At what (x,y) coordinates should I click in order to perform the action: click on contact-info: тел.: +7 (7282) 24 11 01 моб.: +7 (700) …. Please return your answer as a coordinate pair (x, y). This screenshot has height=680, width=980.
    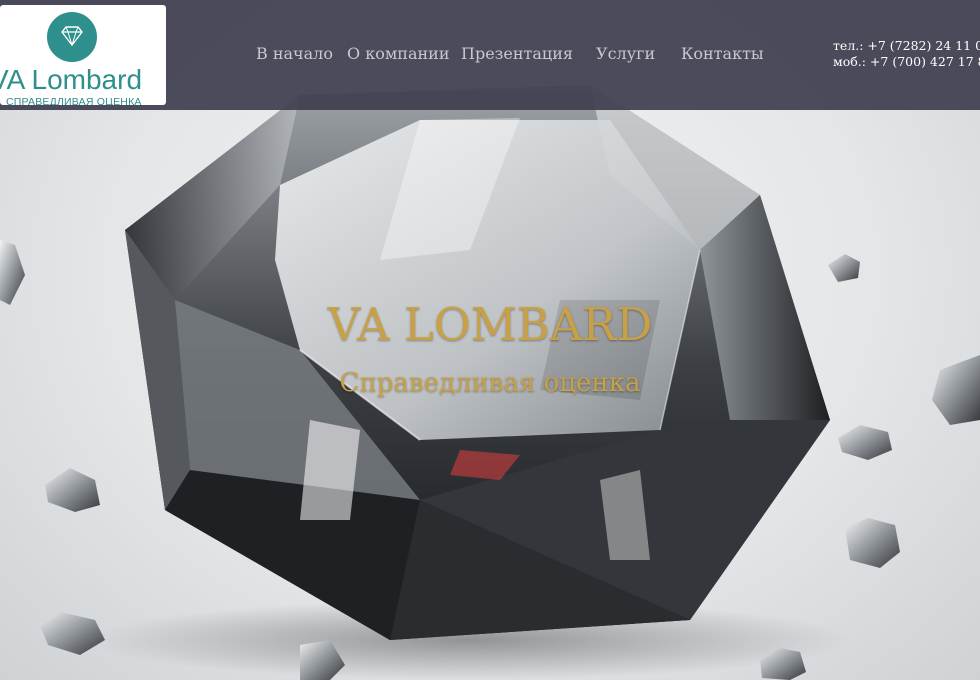
    Looking at the image, I should click on (906, 54).